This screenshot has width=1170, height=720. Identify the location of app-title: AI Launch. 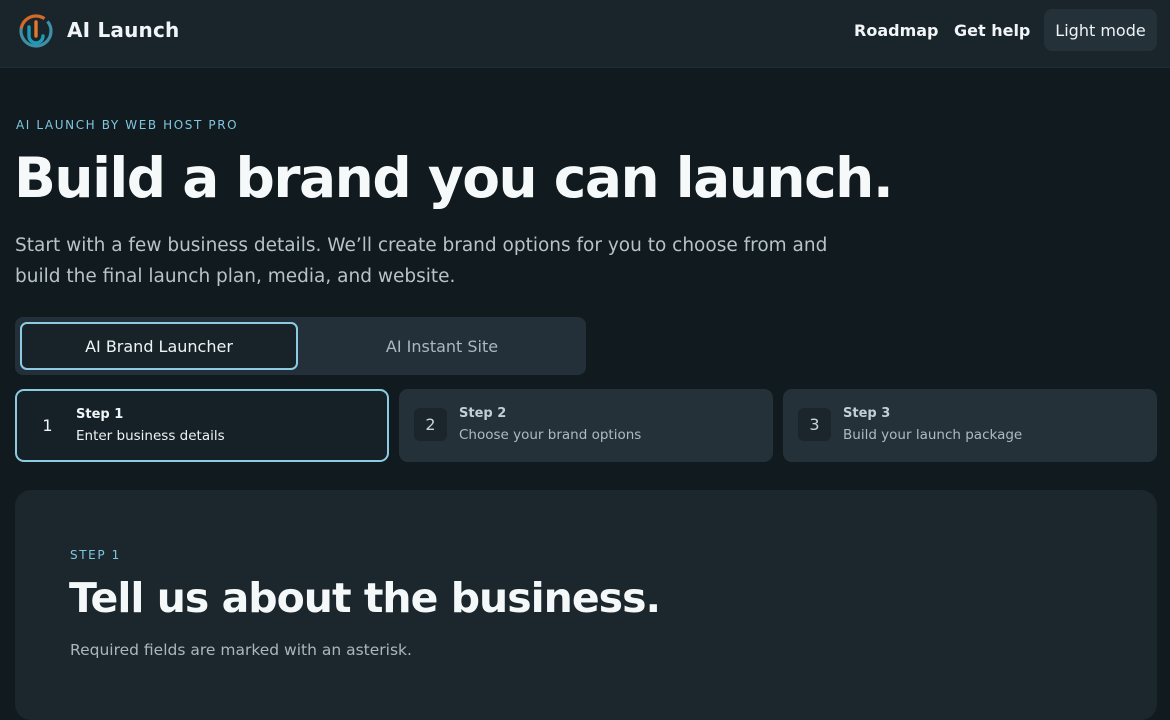
(123, 30).